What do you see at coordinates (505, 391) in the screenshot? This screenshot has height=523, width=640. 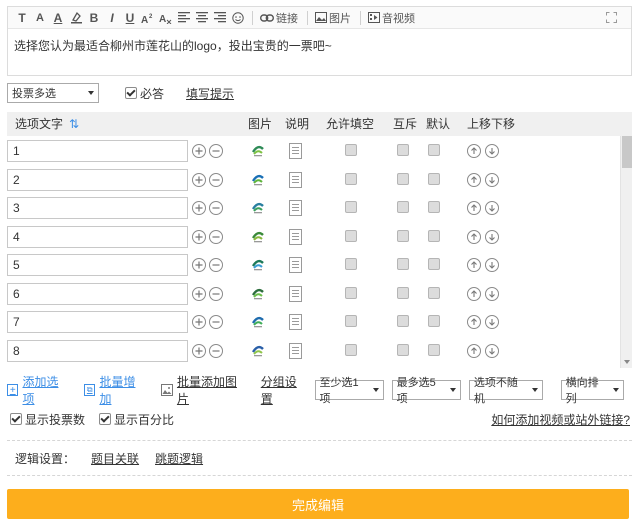 I see `random-dropdown: 选项不随机` at bounding box center [505, 391].